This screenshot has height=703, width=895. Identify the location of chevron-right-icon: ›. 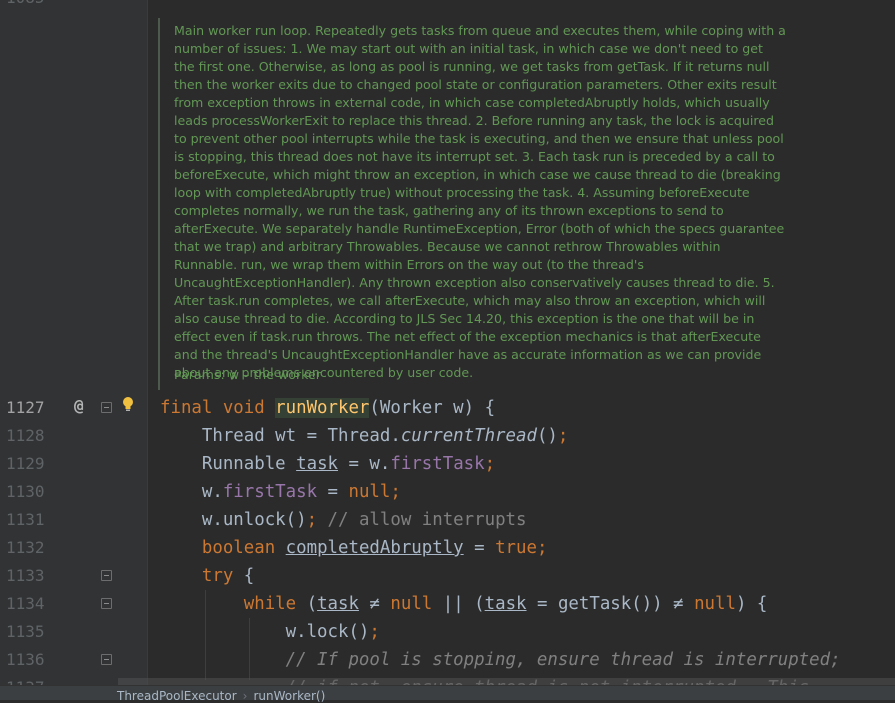
(245, 696).